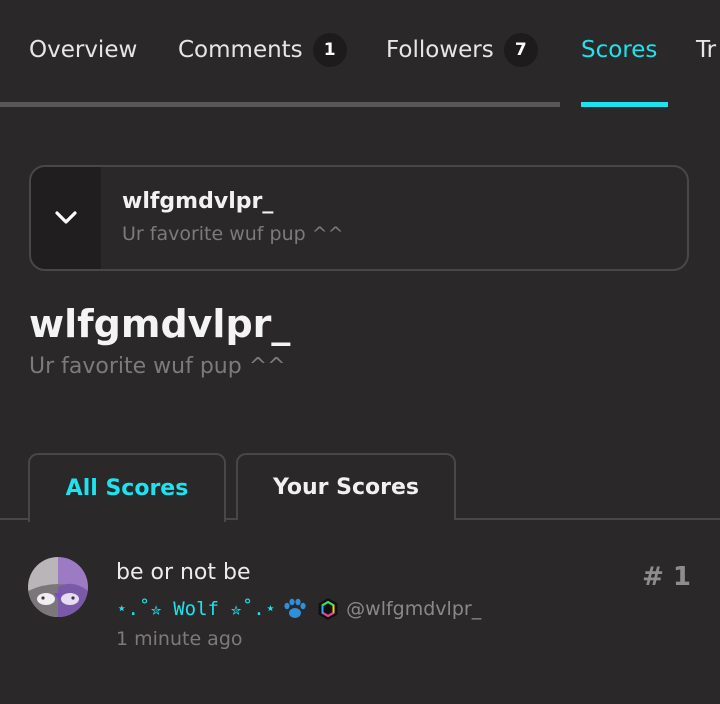 Image resolution: width=720 pixels, height=704 pixels. I want to click on tab-track, so click(280, 104).